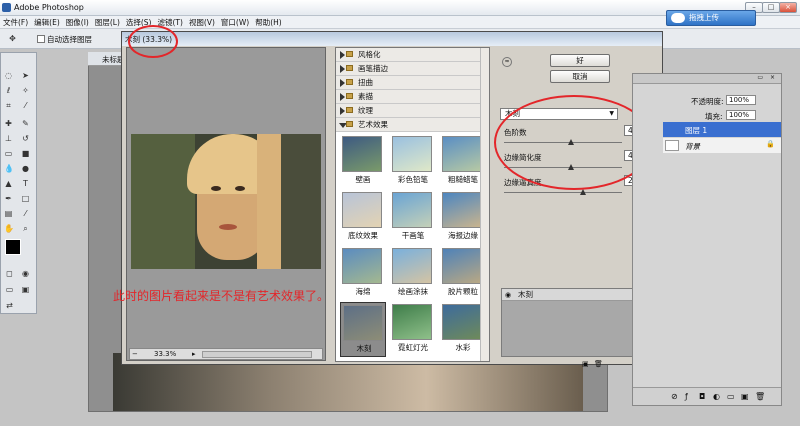  What do you see at coordinates (707, 396) in the screenshot?
I see `layers-footer: ⊘ ƒ ◘ ◐ ▭ ▣ 🗑` at bounding box center [707, 396].